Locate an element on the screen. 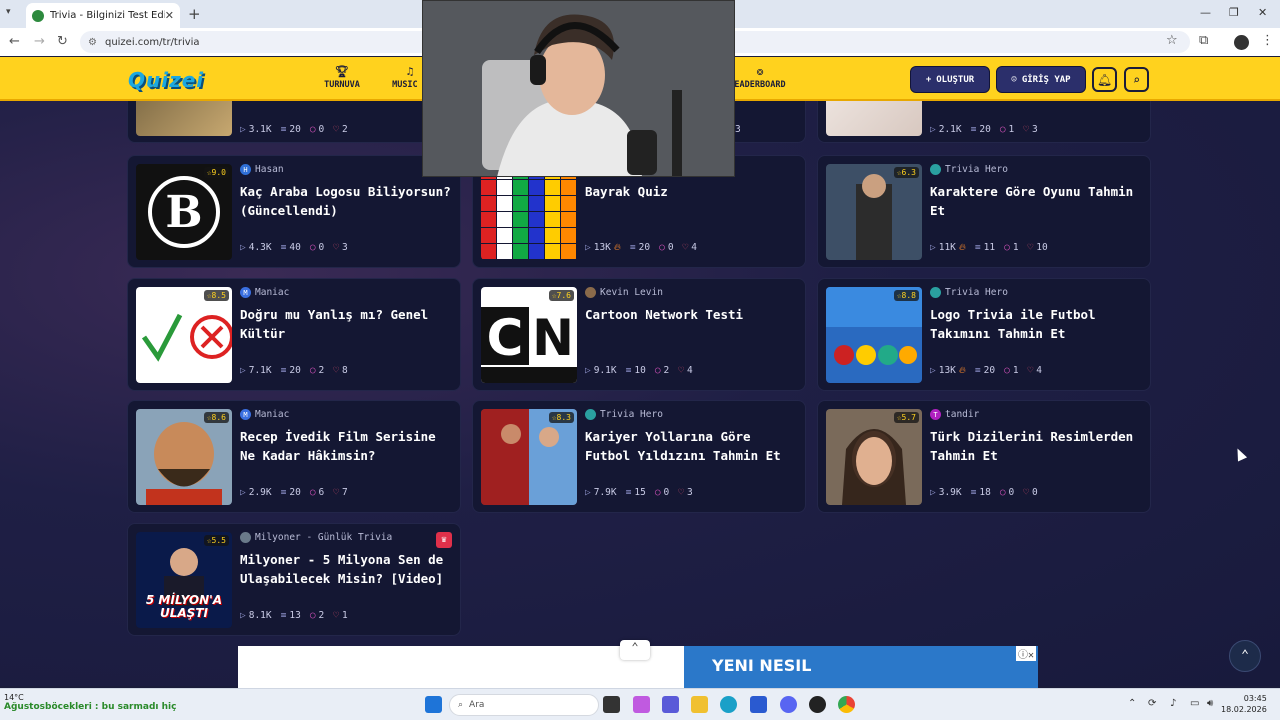  search-icon: ⌕ is located at coordinates (1136, 79).